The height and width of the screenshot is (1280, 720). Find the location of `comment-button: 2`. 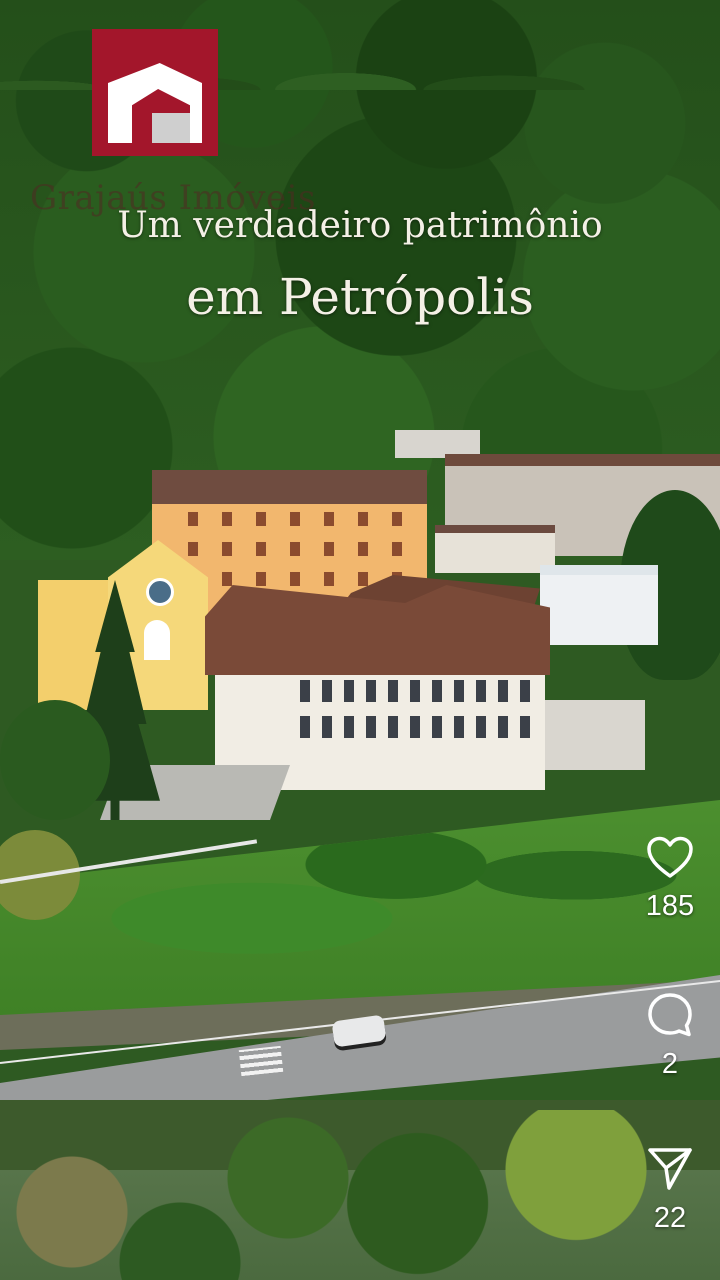

comment-button: 2 is located at coordinates (670, 1036).